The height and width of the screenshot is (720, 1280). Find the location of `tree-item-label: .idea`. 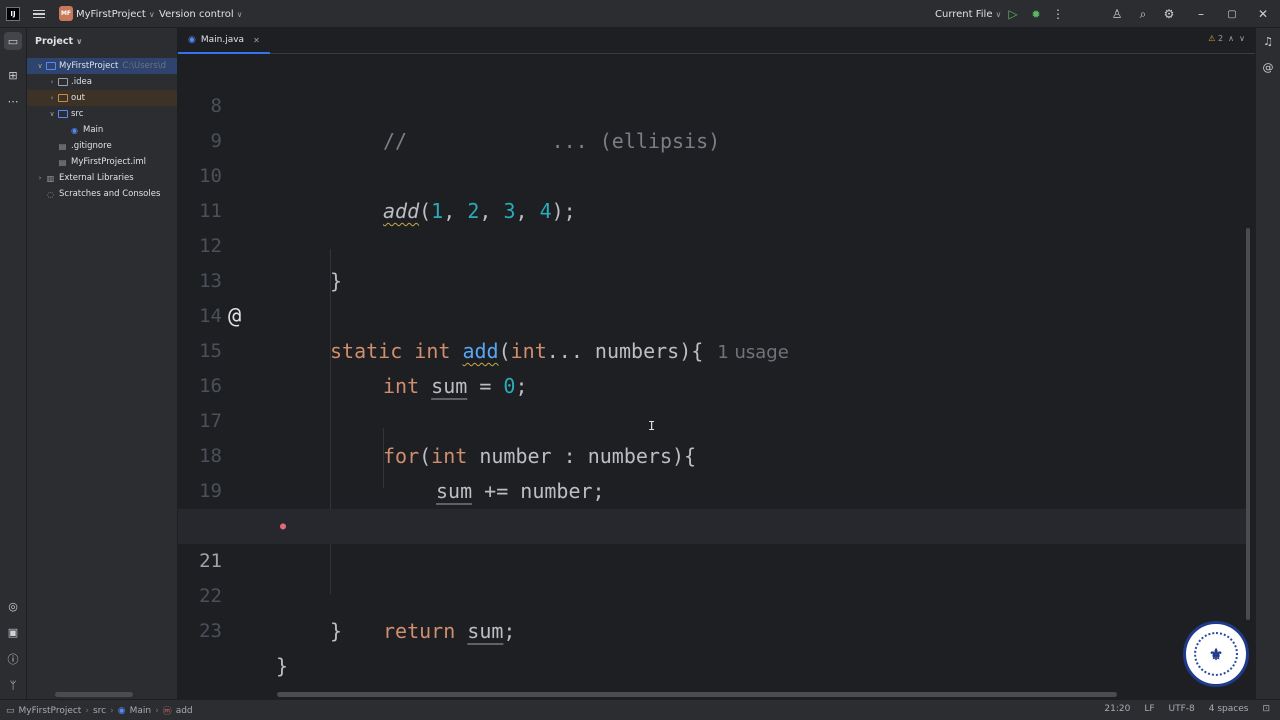

tree-item-label: .idea is located at coordinates (81, 82).